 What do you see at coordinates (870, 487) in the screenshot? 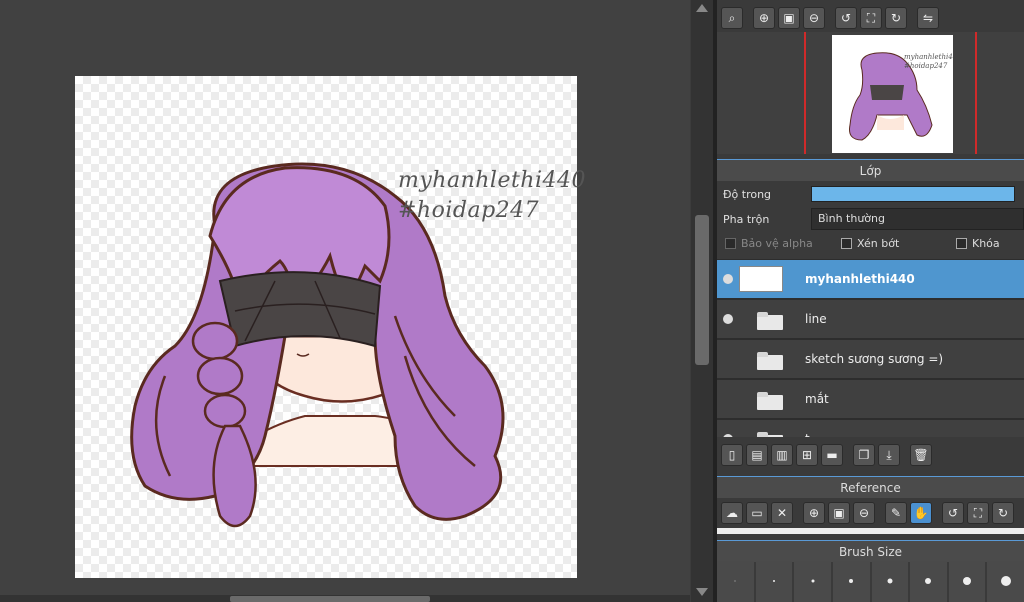
I see `reference-panel-header: Reference` at bounding box center [870, 487].